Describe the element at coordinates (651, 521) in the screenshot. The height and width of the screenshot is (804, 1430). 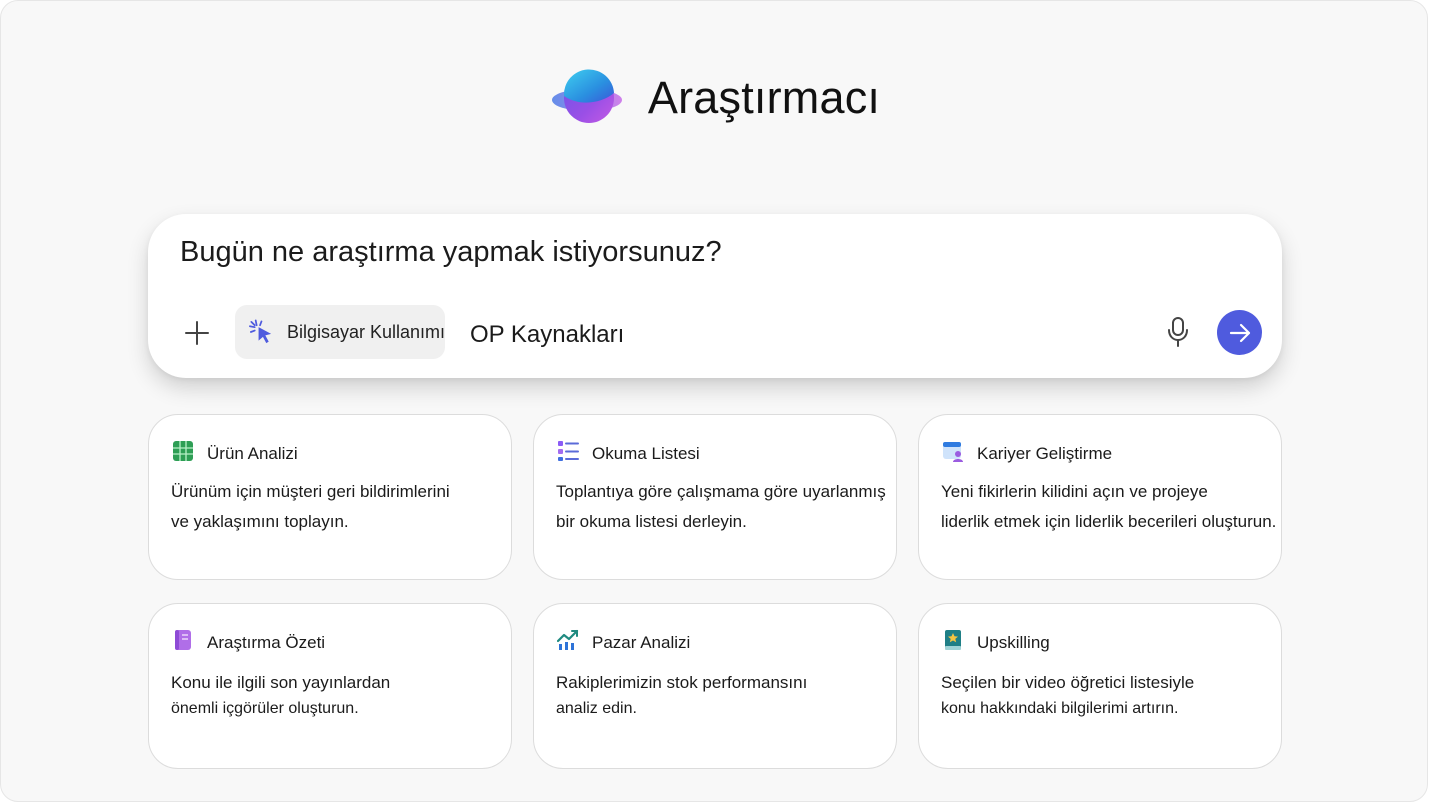
I see `card-description: bir okuma listesi derleyin.` at that location.